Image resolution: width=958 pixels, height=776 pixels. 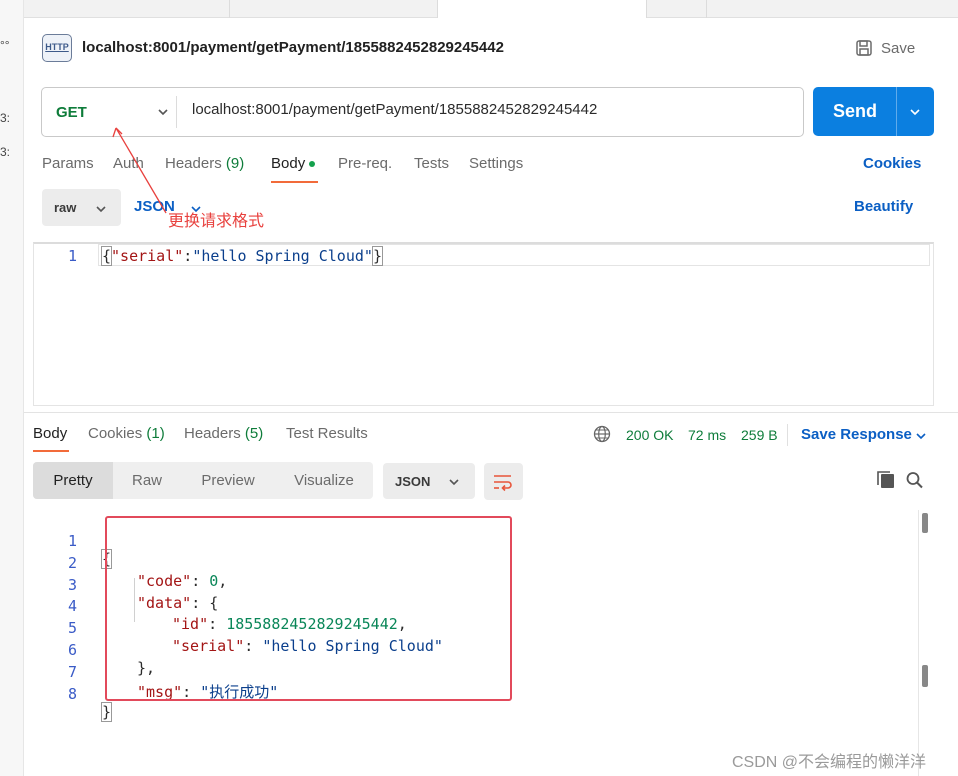 I want to click on response-tab-cookies-count: (1), so click(x=155, y=433).